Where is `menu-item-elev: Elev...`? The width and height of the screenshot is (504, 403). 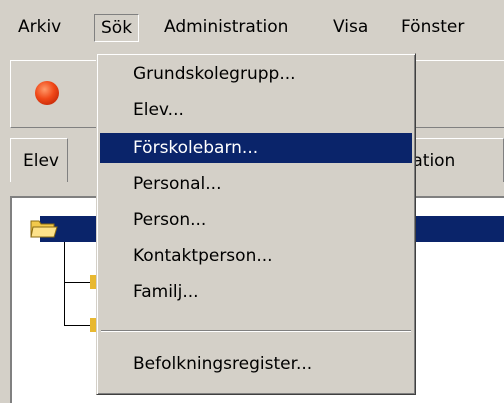 menu-item-elev: Elev... is located at coordinates (256, 110).